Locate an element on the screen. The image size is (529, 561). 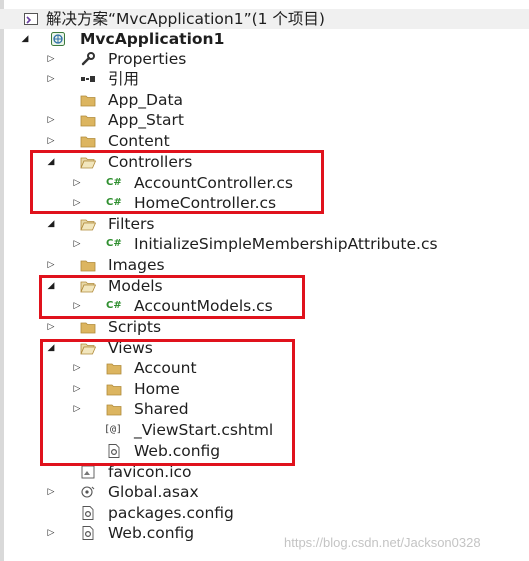
images-label: Images is located at coordinates (136, 265).